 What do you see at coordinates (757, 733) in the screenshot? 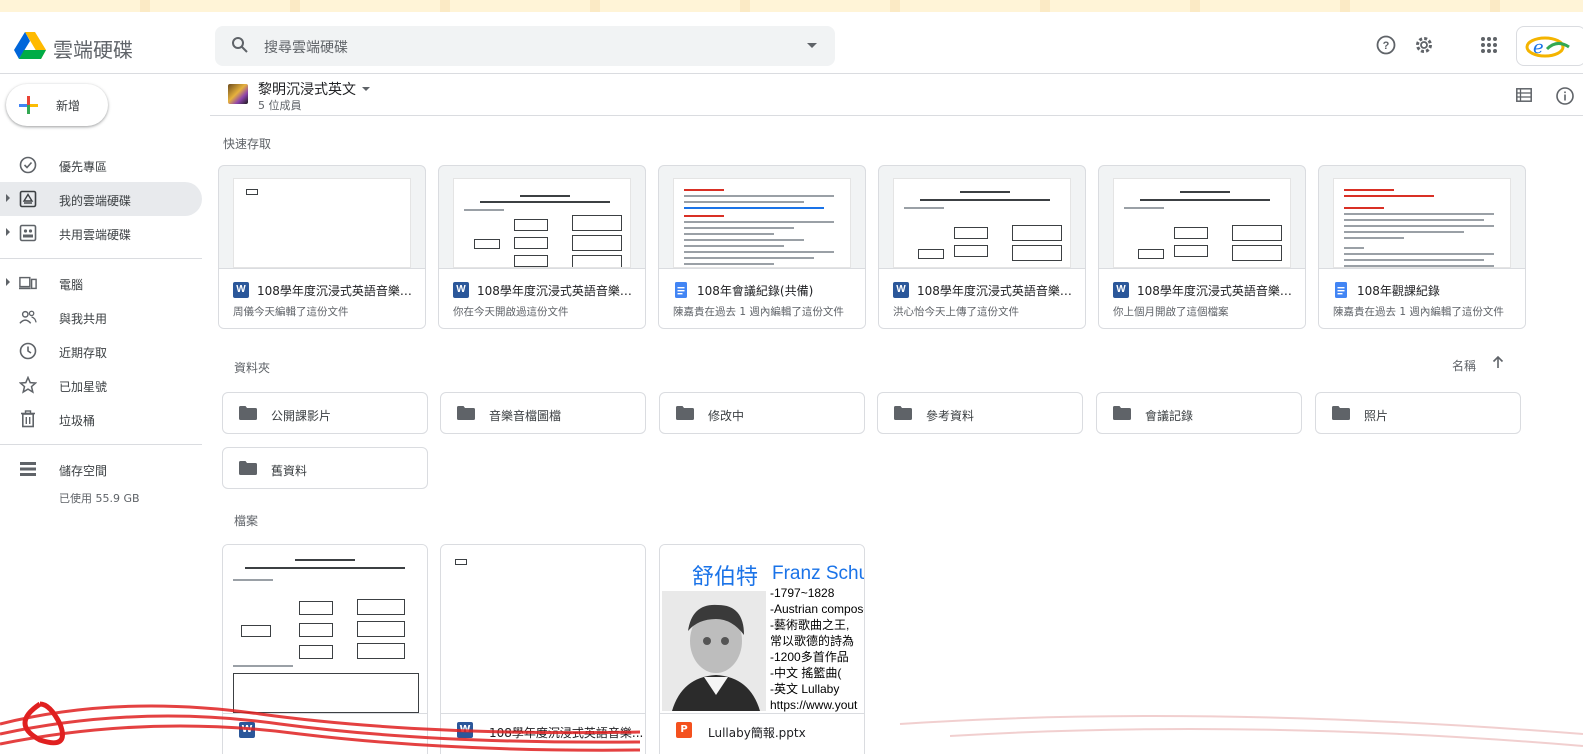
I see `file-name: Lullaby簡報.pptx` at bounding box center [757, 733].